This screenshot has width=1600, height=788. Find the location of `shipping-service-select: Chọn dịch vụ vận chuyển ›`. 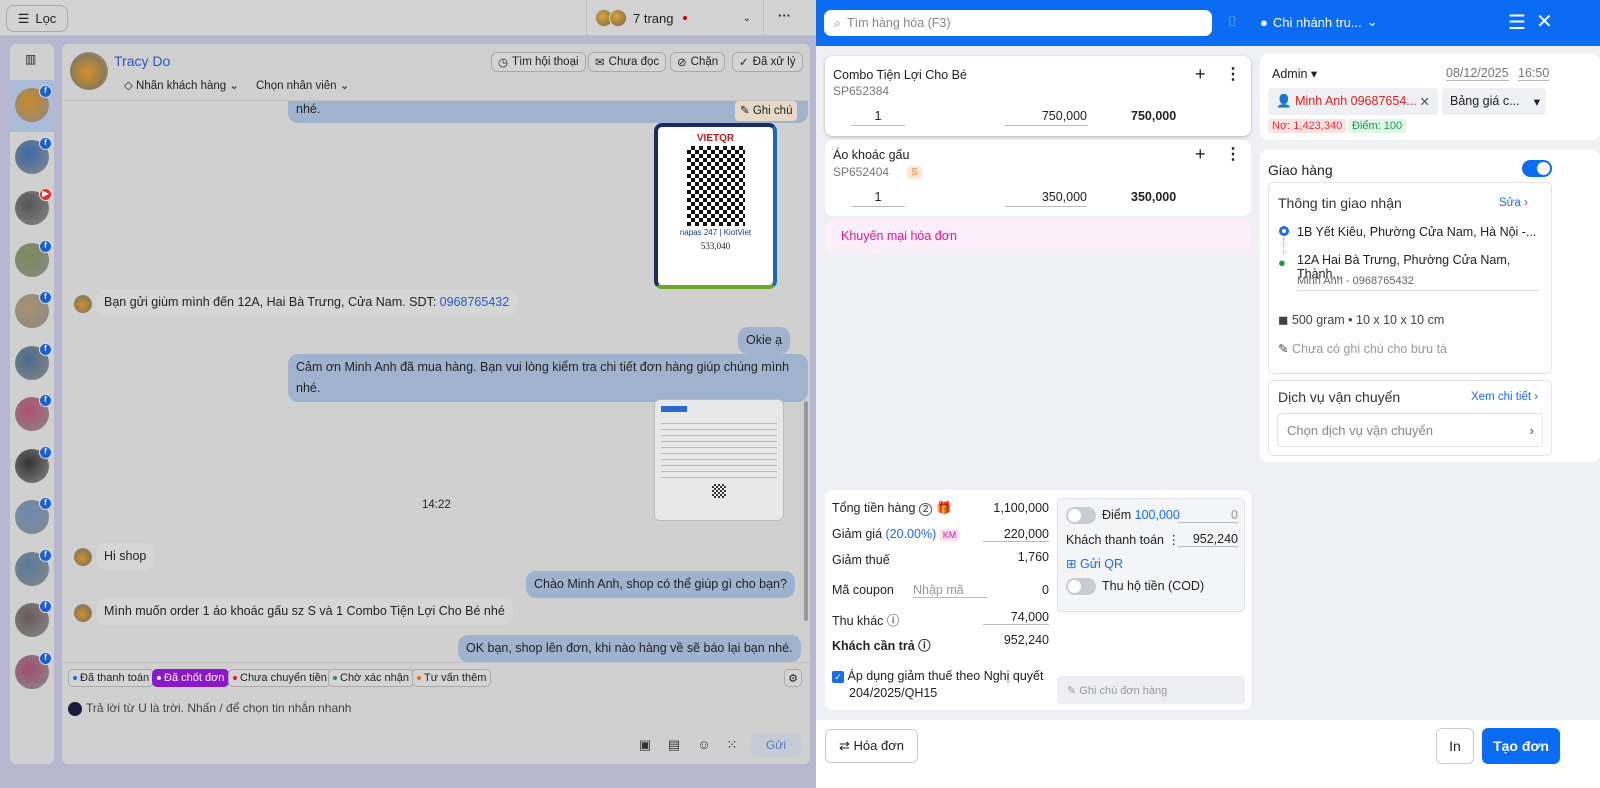

shipping-service-select: Chọn dịch vụ vận chuyển › is located at coordinates (1410, 430).